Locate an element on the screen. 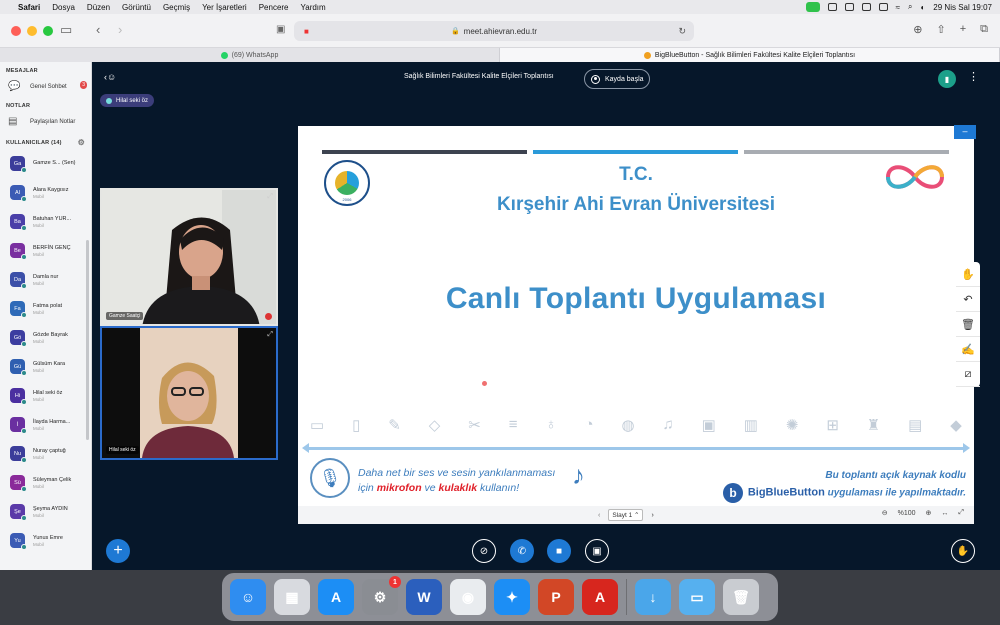 The width and height of the screenshot is (1000, 625). user-list-item: Be BERFİN GENÇ Mobil is located at coordinates (45, 250).